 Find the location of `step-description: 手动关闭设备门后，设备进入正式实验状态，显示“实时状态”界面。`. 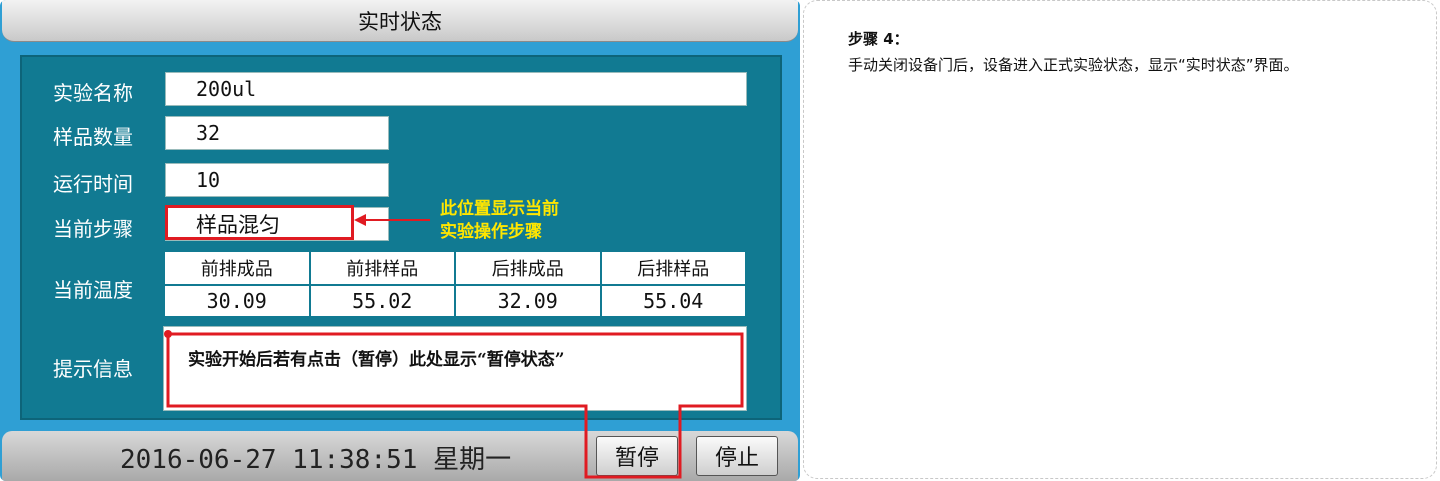

step-description: 手动关闭设备门后，设备进入正式实验状态，显示“实时状态”界面。 is located at coordinates (1073, 65).